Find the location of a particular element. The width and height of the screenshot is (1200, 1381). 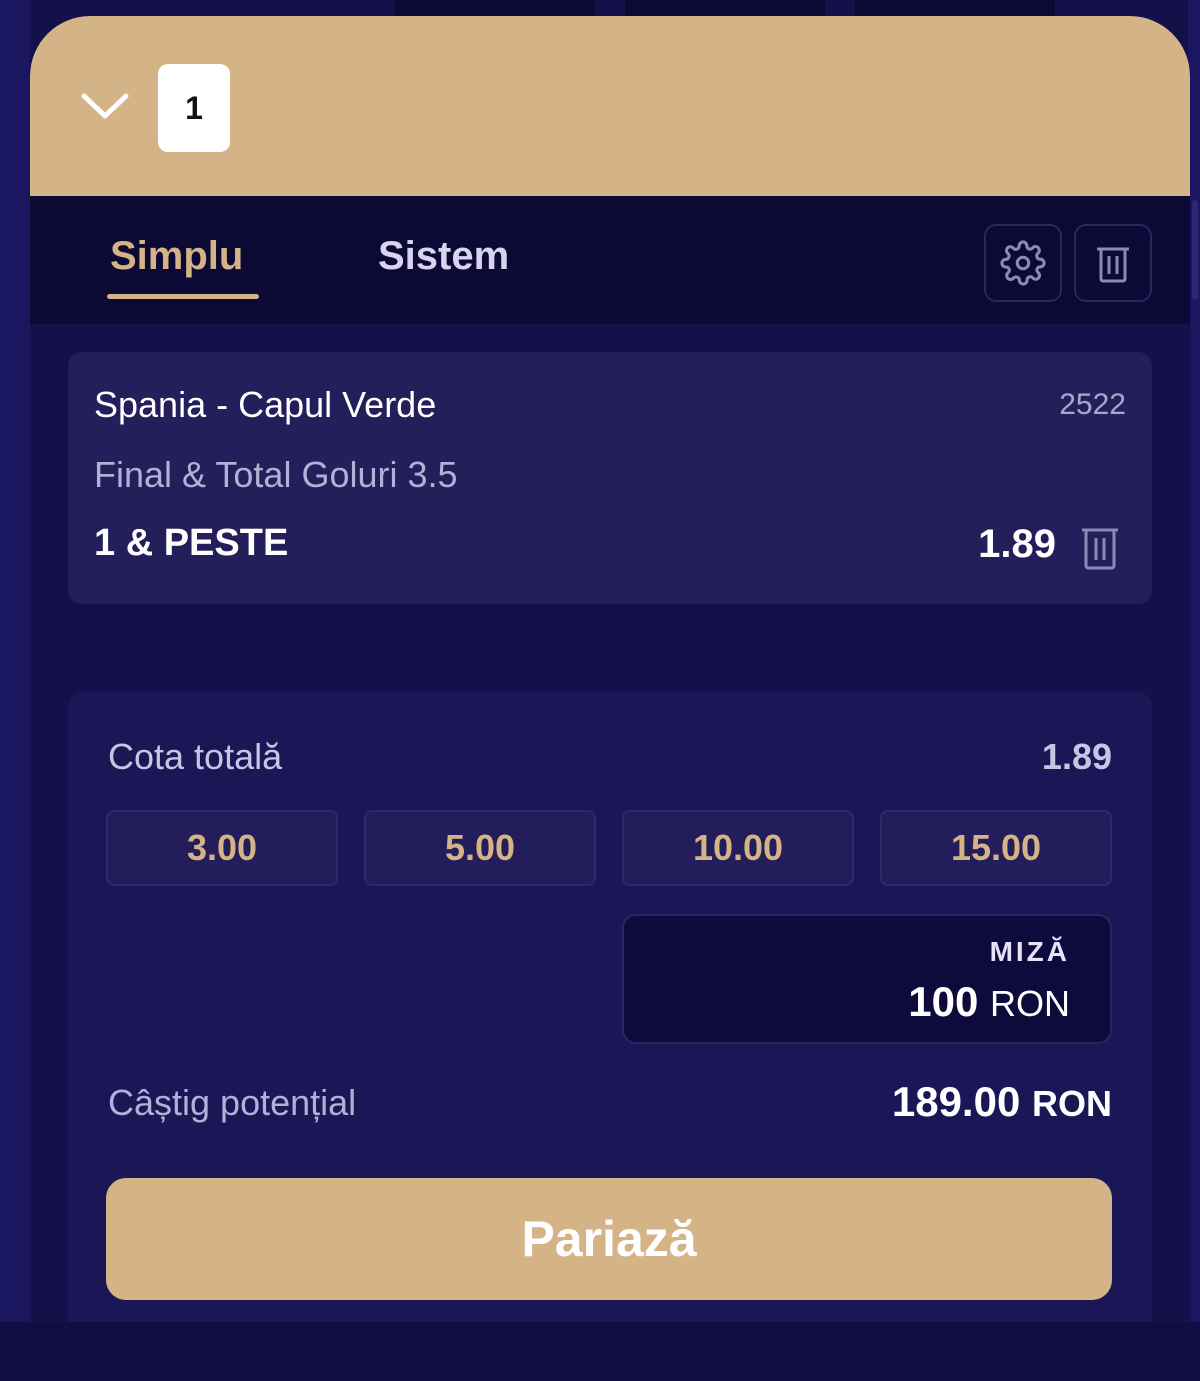

active-tab-indicator is located at coordinates (183, 296).